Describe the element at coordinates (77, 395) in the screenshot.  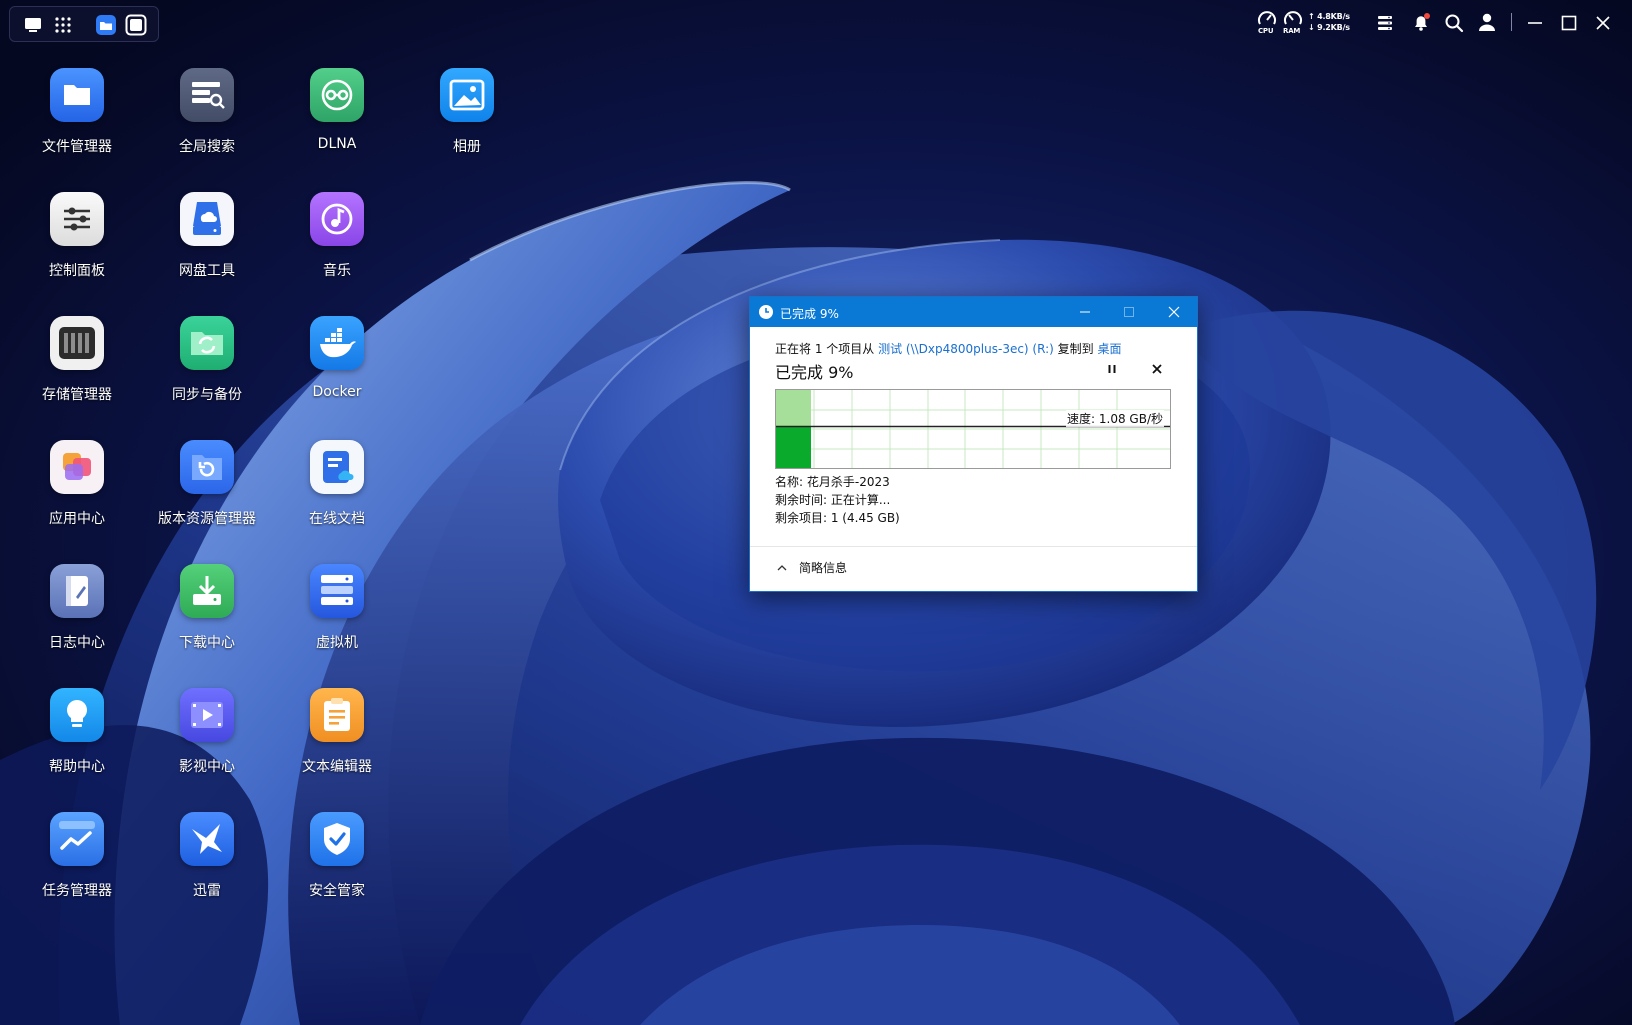
I see `app-label: 存储管理器` at that location.